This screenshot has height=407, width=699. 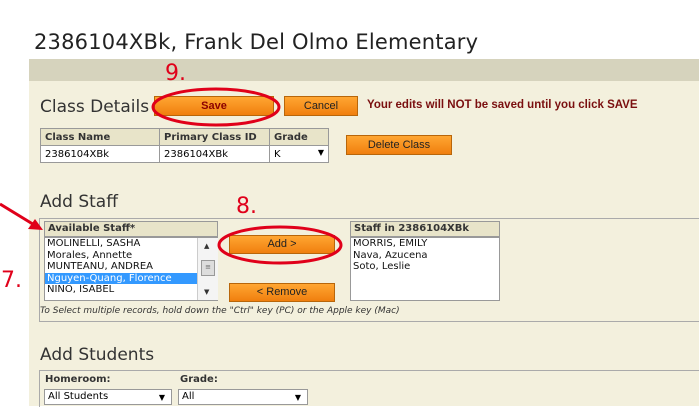 What do you see at coordinates (131, 290) in the screenshot?
I see `list-item: NINO, ISABEL` at bounding box center [131, 290].